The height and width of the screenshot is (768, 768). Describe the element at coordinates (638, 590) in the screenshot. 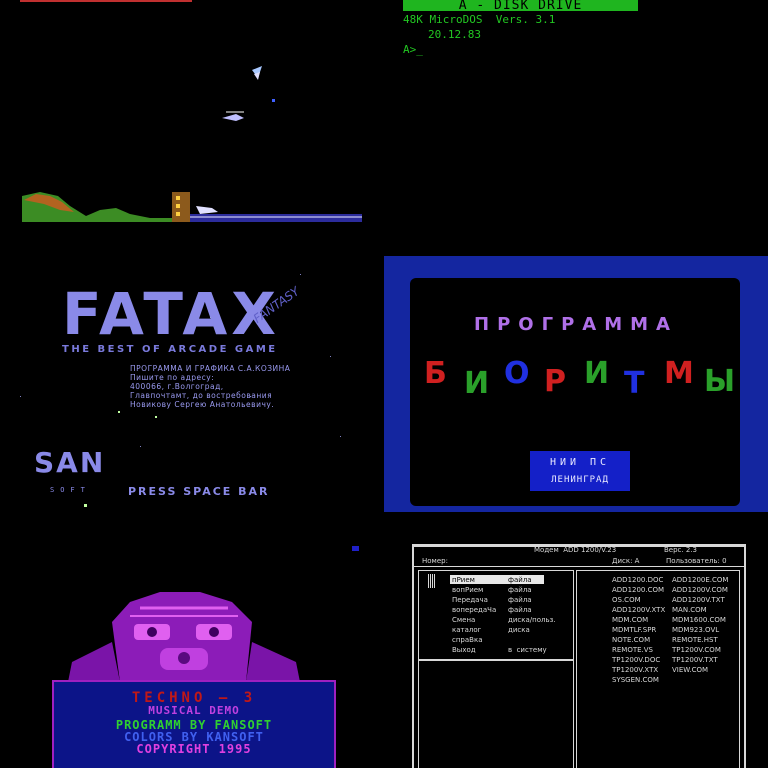

I see `file-entry: ADD1200.COM` at that location.